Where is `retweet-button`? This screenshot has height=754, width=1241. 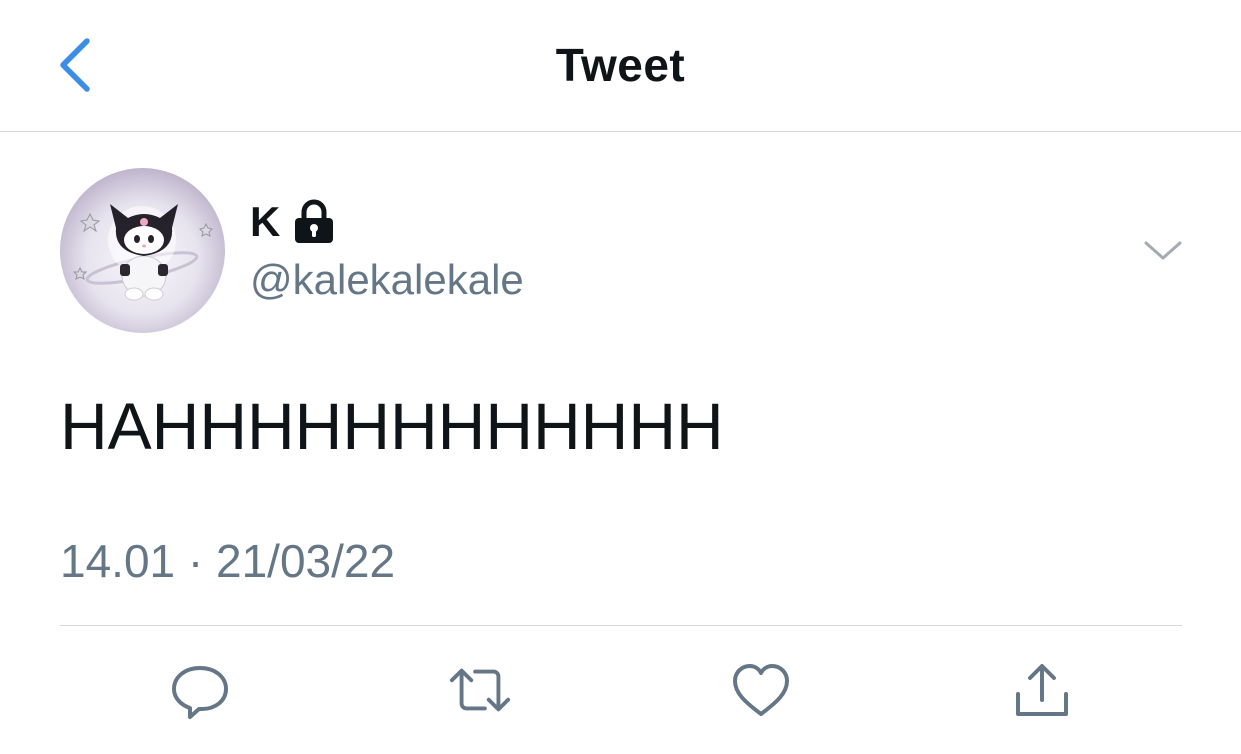
retweet-button is located at coordinates (480, 690).